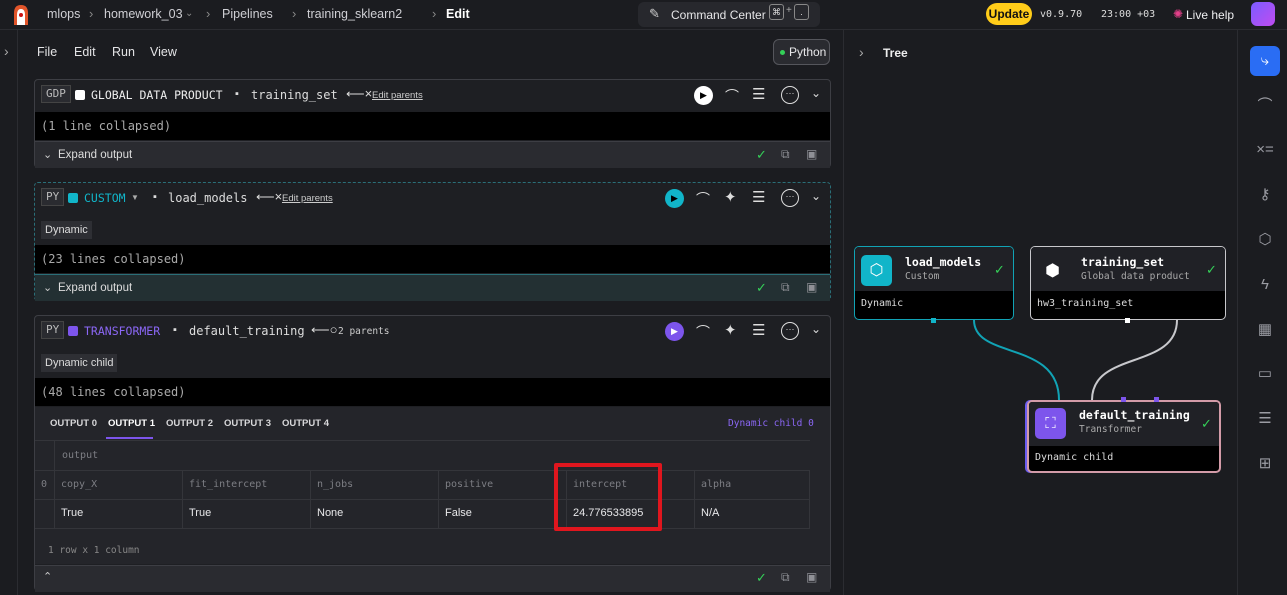 Image resolution: width=1287 pixels, height=595 pixels. What do you see at coordinates (47, 52) in the screenshot?
I see `menu-file: File` at bounding box center [47, 52].